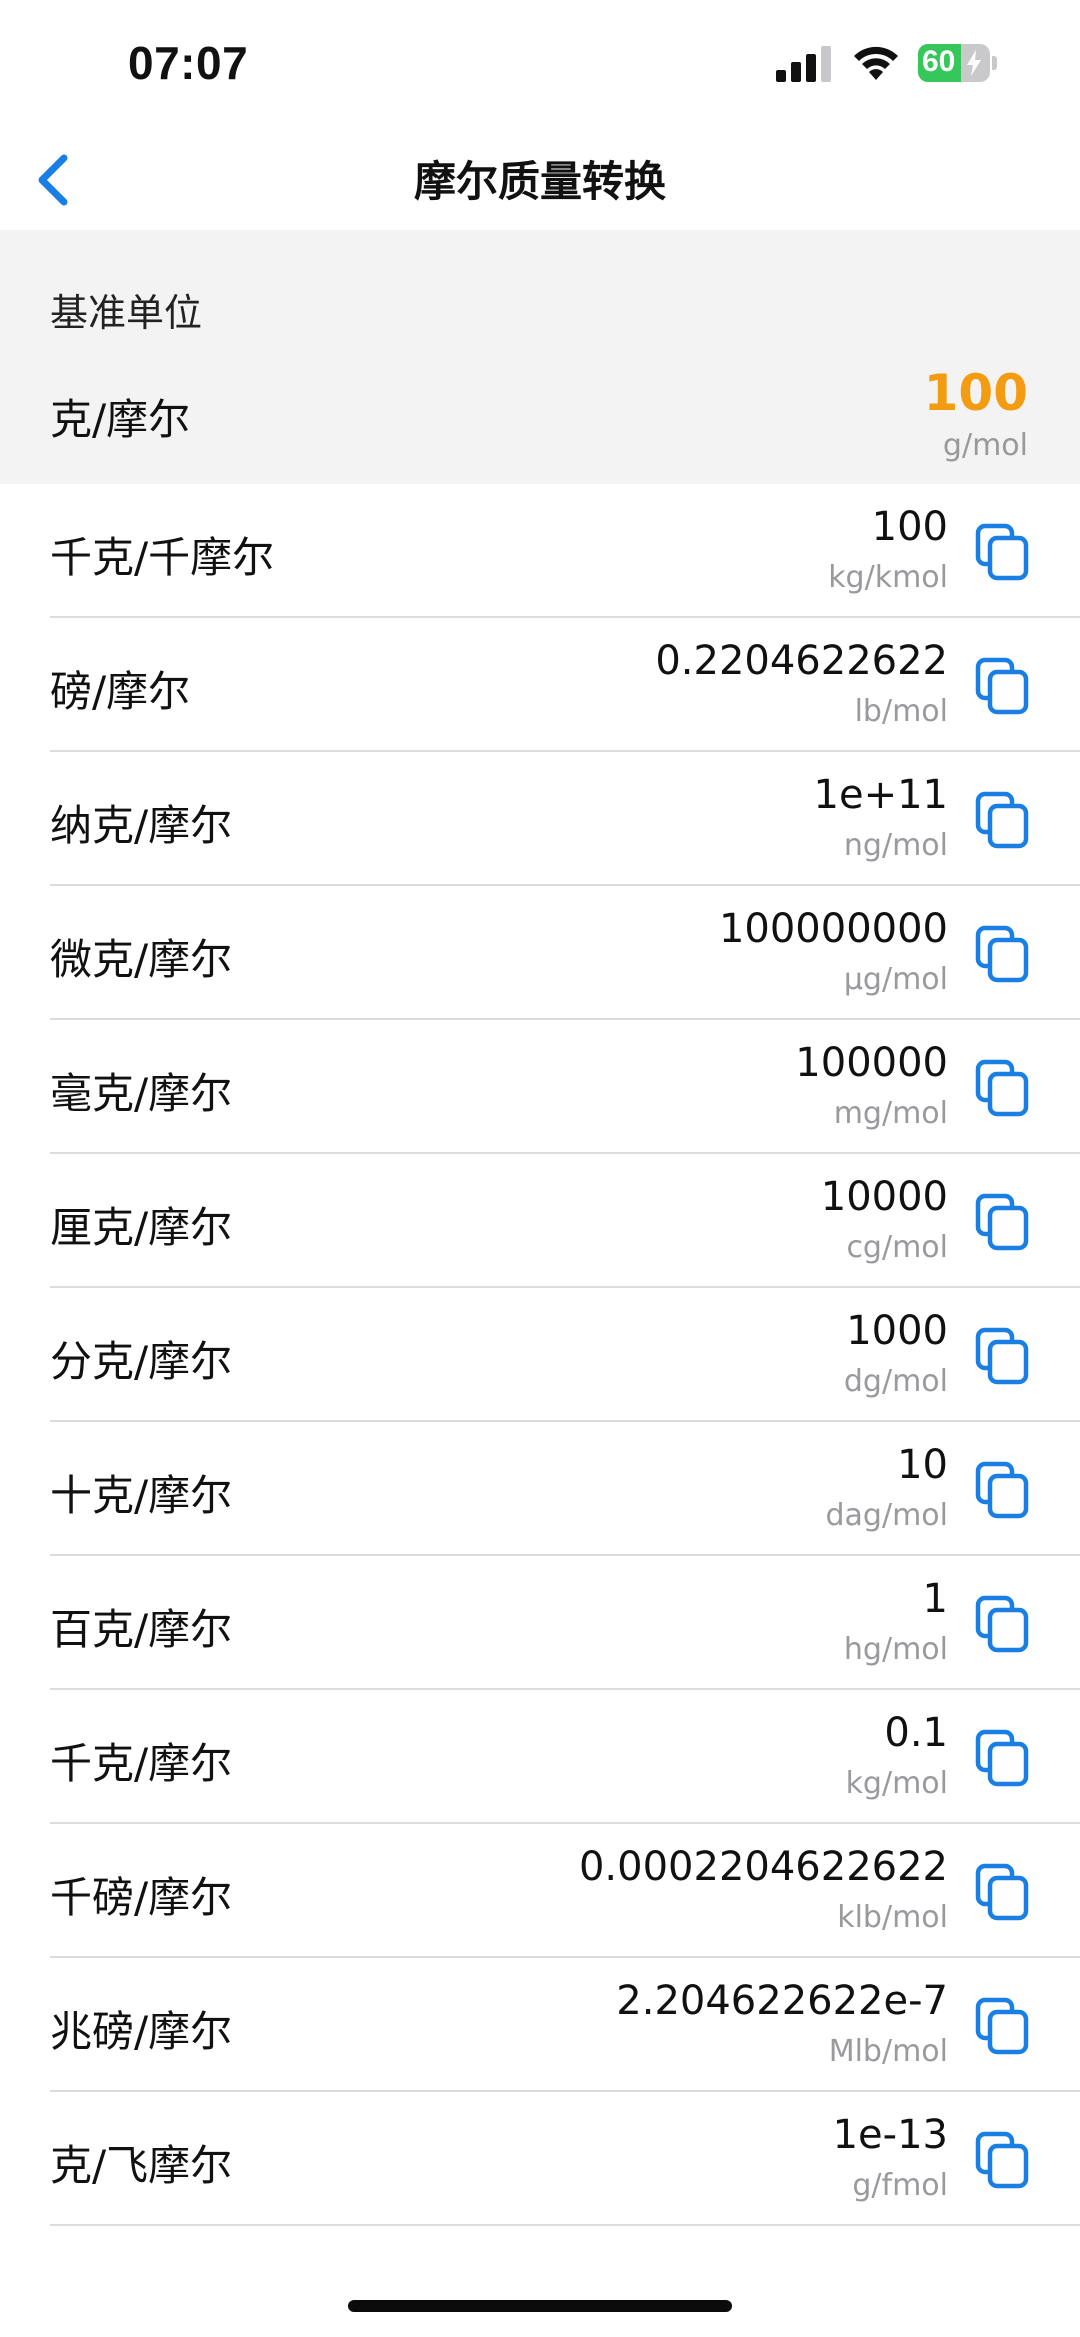 The height and width of the screenshot is (2337, 1080). What do you see at coordinates (890, 1113) in the screenshot?
I see `unit-symbol: mg/mol` at bounding box center [890, 1113].